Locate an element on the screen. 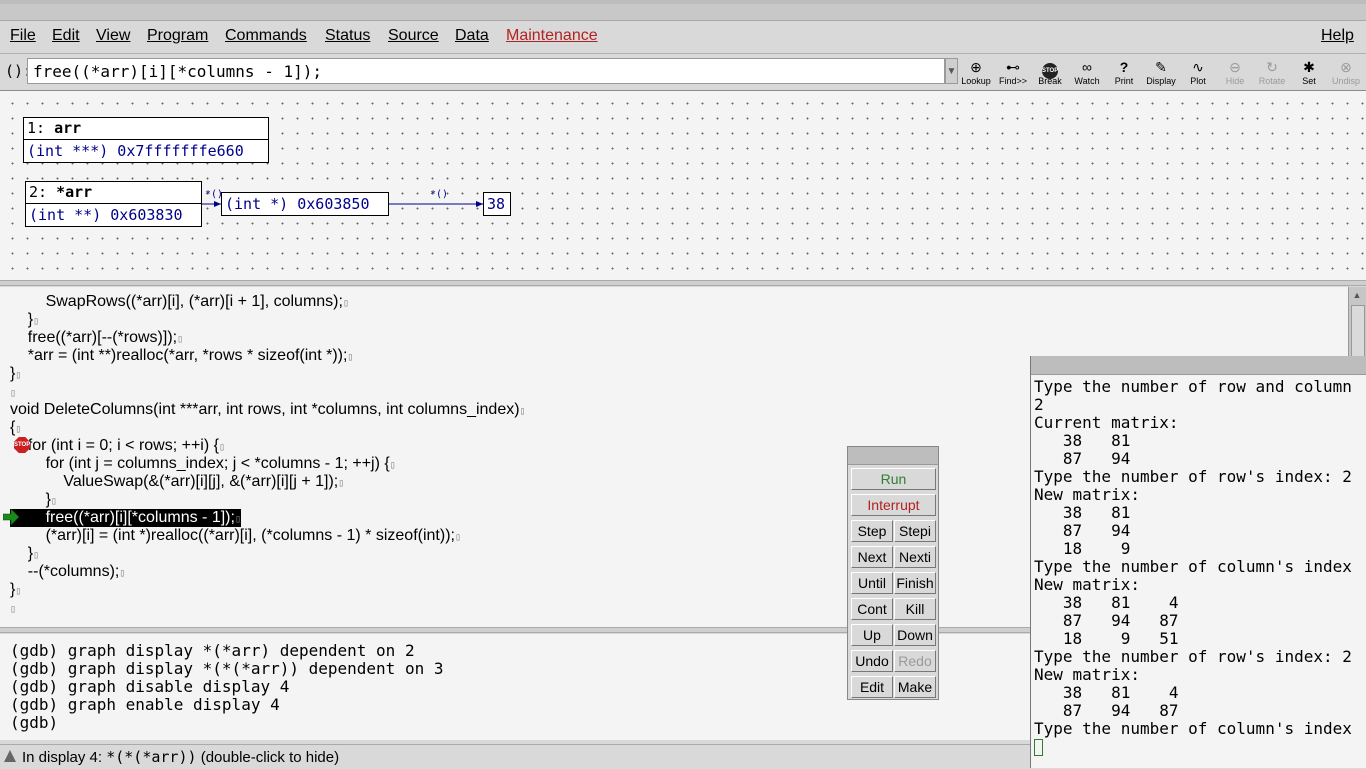 The image size is (1366, 769). set-label: Set is located at coordinates (1309, 81).